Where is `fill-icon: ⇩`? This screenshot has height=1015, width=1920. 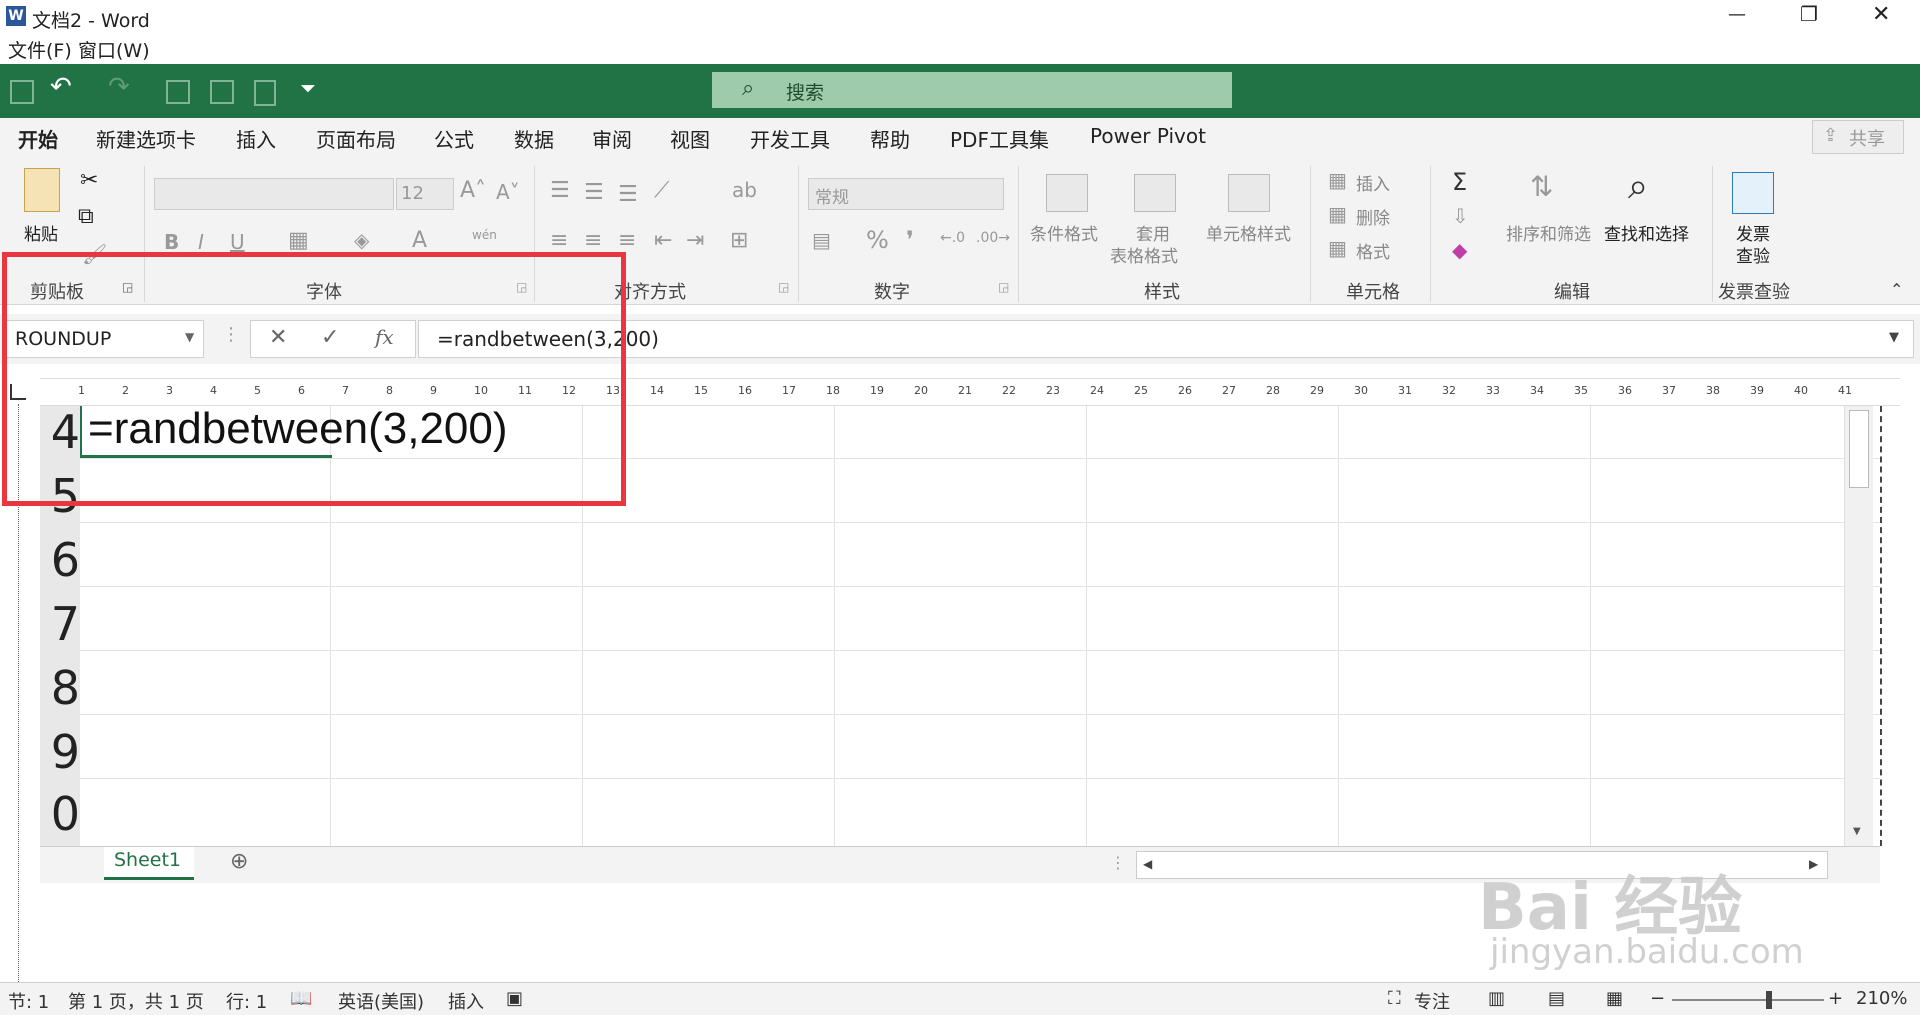
fill-icon: ⇩ is located at coordinates (1460, 216).